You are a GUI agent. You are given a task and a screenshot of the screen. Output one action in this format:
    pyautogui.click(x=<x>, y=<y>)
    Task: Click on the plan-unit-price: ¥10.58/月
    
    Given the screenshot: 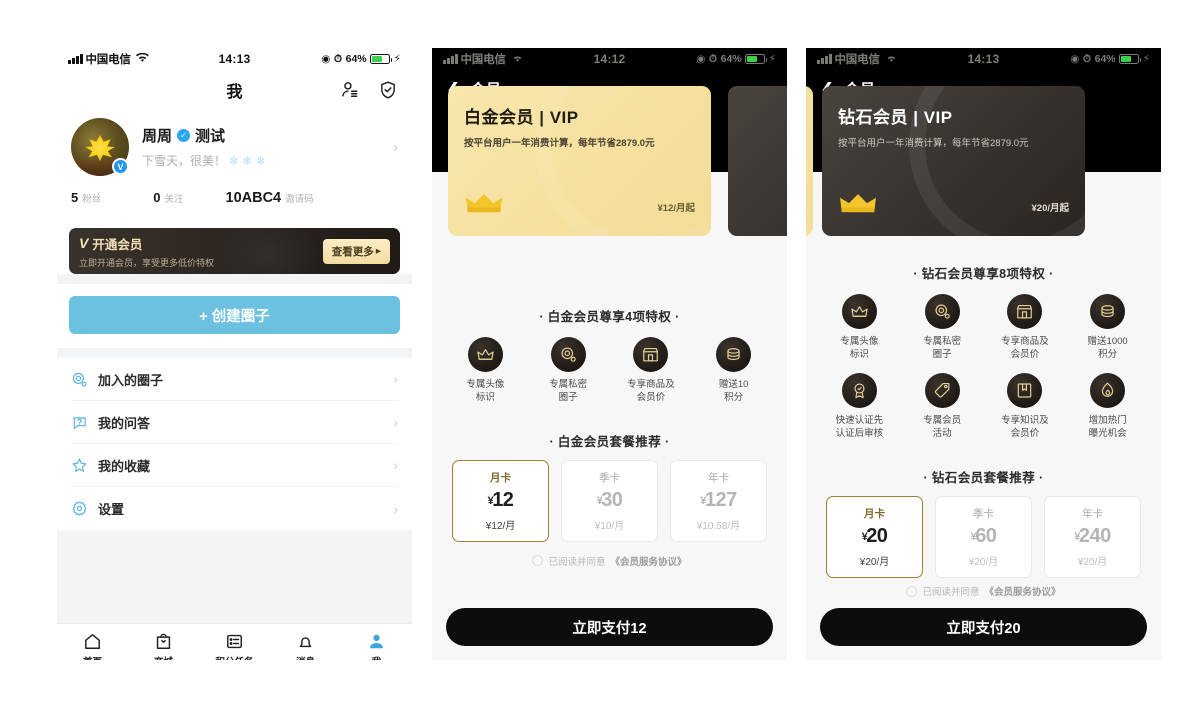 What is the action you would take?
    pyautogui.click(x=718, y=526)
    